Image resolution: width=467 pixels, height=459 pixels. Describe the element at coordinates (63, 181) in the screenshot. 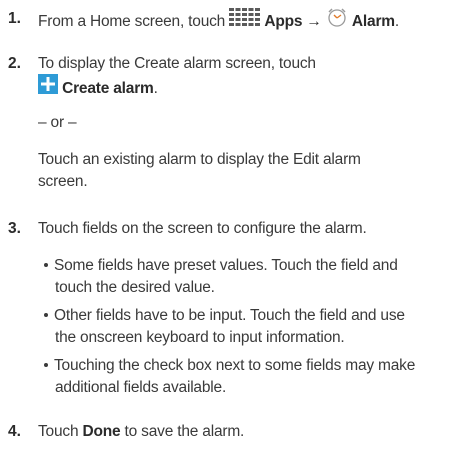

I see `step-2-alt-line-2: screen.` at that location.